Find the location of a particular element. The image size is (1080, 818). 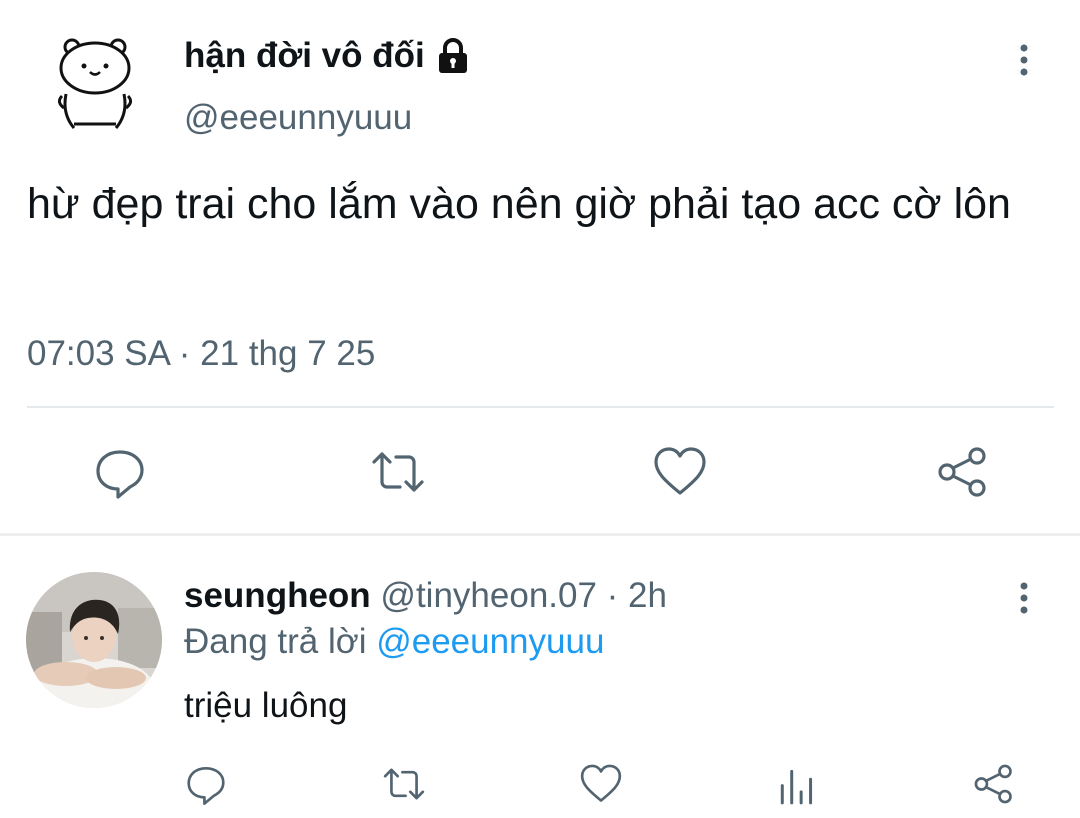

replying-prefix: Đang trả lời is located at coordinates (275, 641).